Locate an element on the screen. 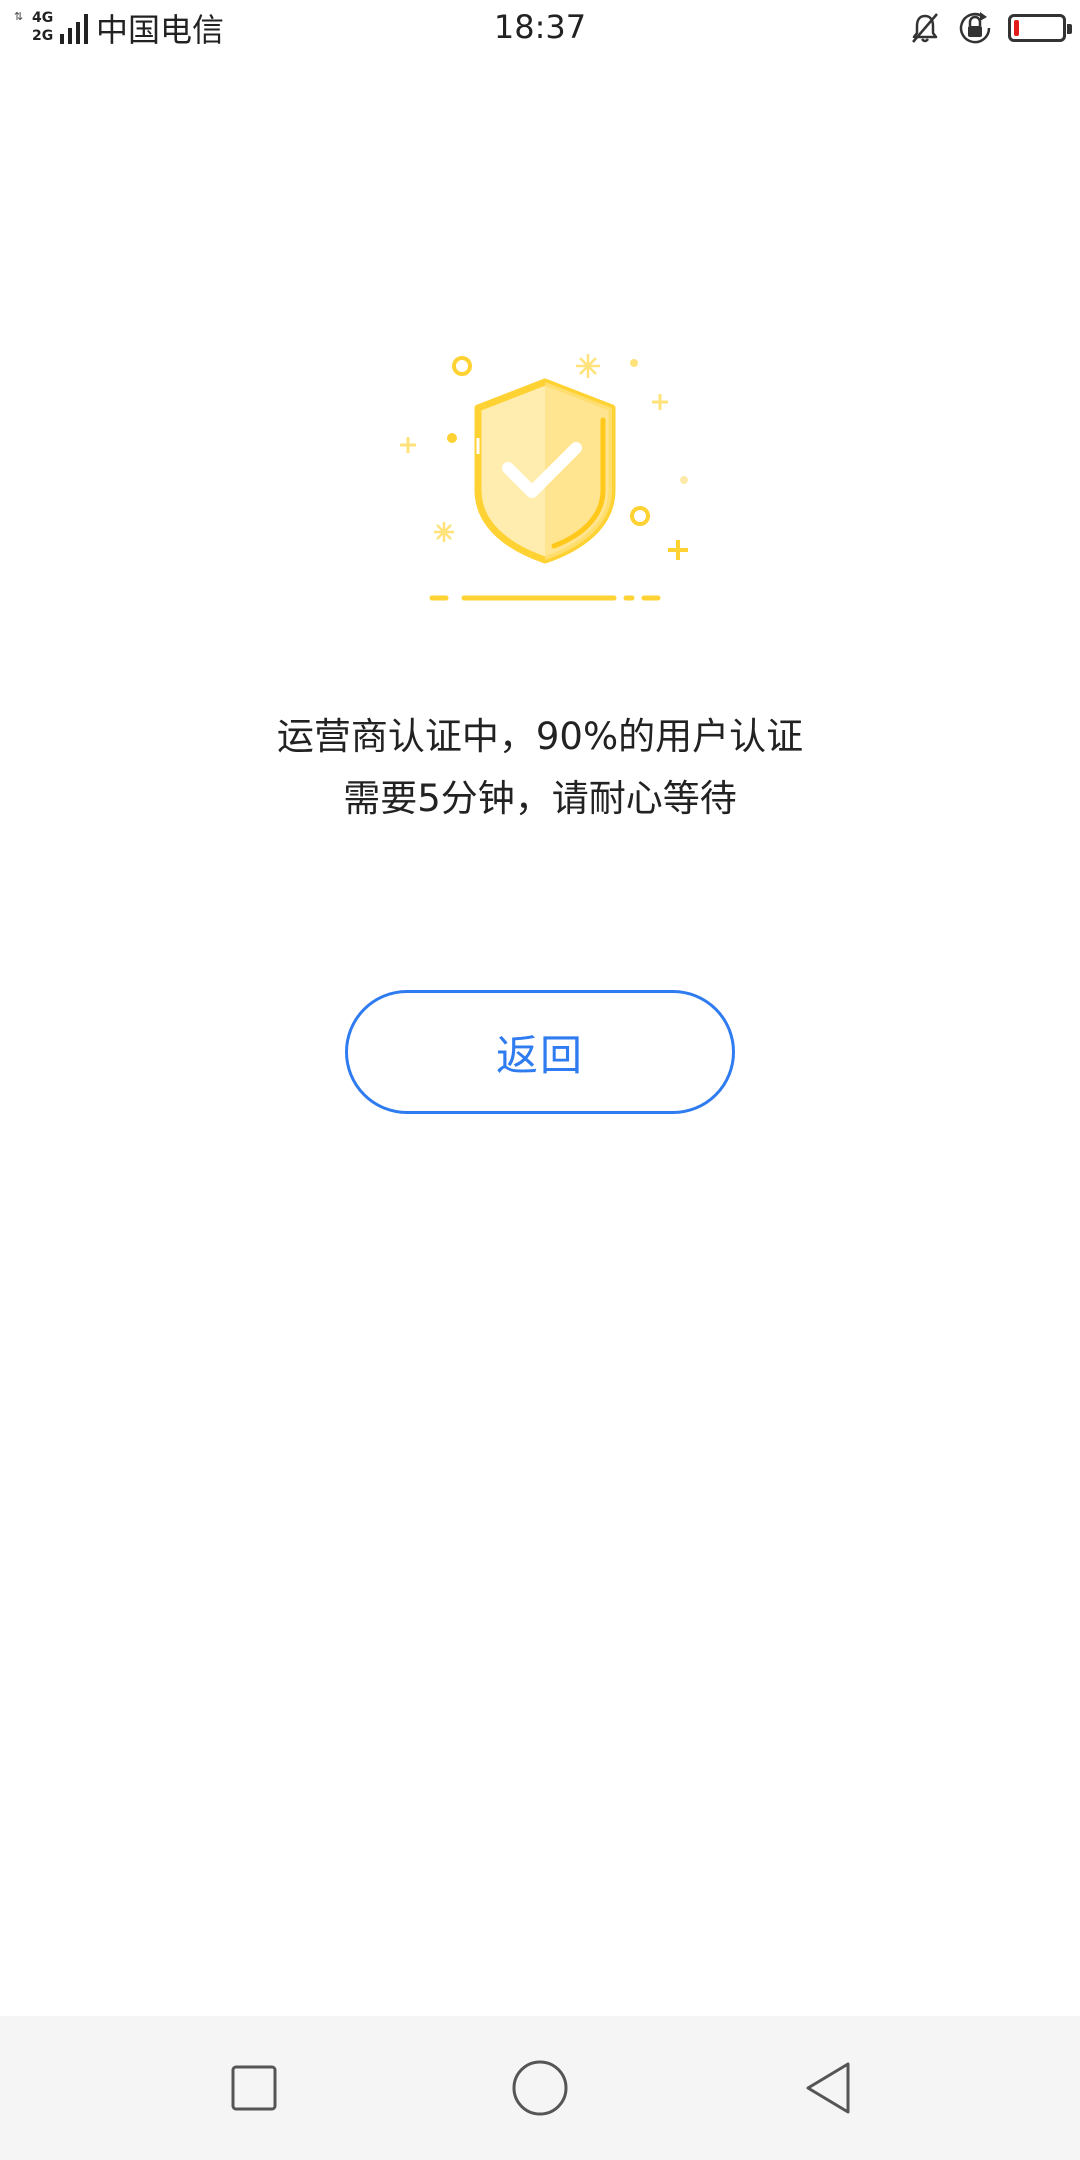 The image size is (1080, 2160). battery-icon is located at coordinates (1040, 28).